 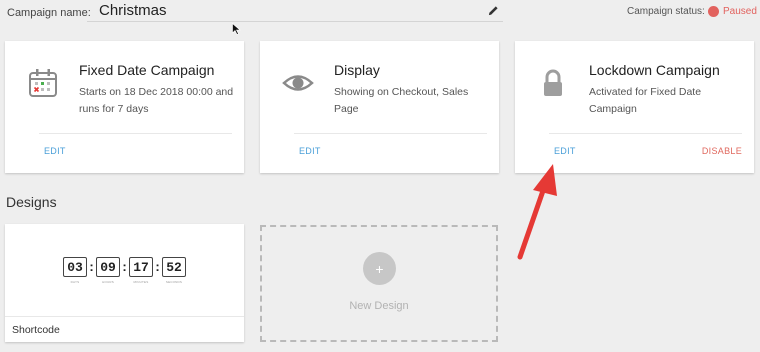 I want to click on lock-icon, so click(x=553, y=82).